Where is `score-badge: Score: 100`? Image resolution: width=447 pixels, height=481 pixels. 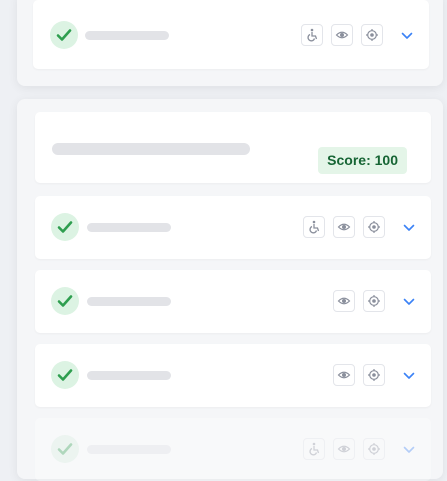 score-badge: Score: 100 is located at coordinates (362, 160).